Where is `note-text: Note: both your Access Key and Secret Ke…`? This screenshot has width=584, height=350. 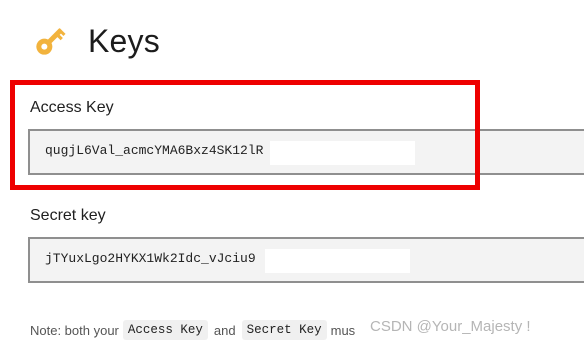 note-text: Note: both your Access Key and Secret Ke… is located at coordinates (192, 330).